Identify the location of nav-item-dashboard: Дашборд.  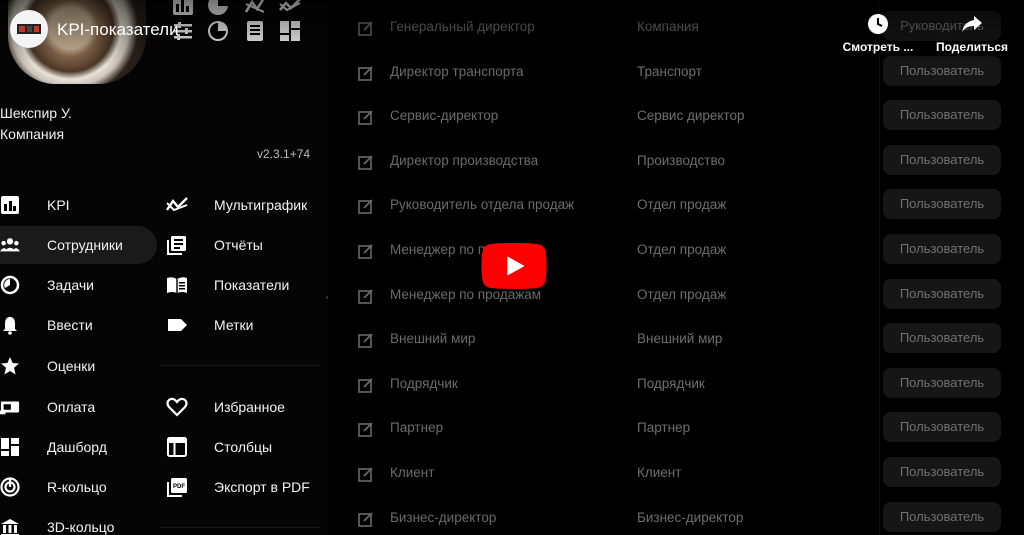
(78, 447).